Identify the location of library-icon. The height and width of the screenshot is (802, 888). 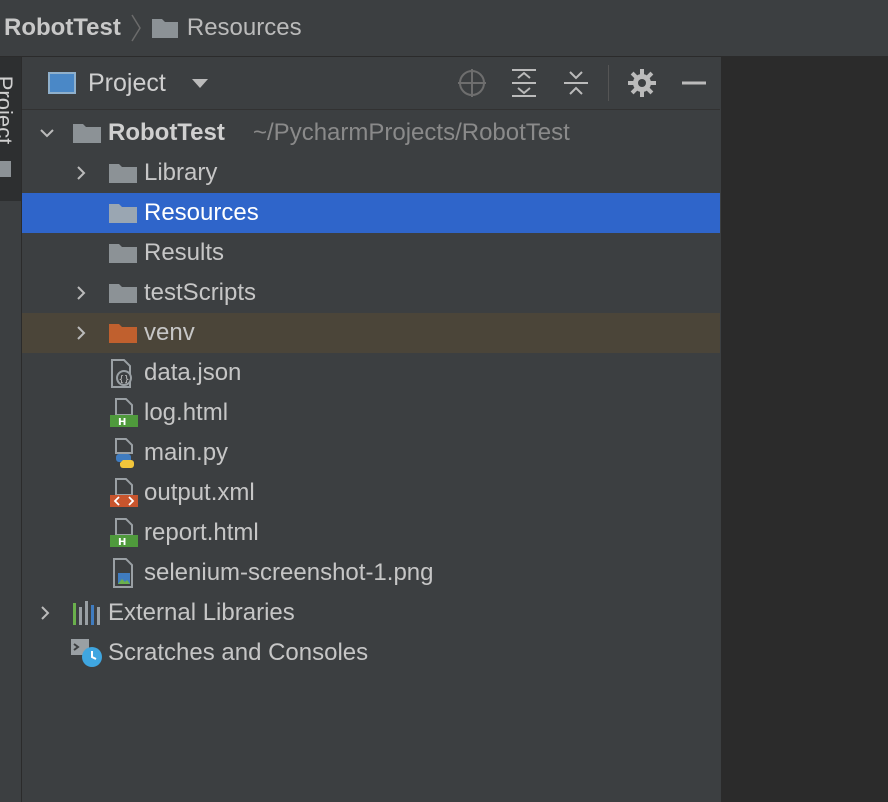
(86, 613).